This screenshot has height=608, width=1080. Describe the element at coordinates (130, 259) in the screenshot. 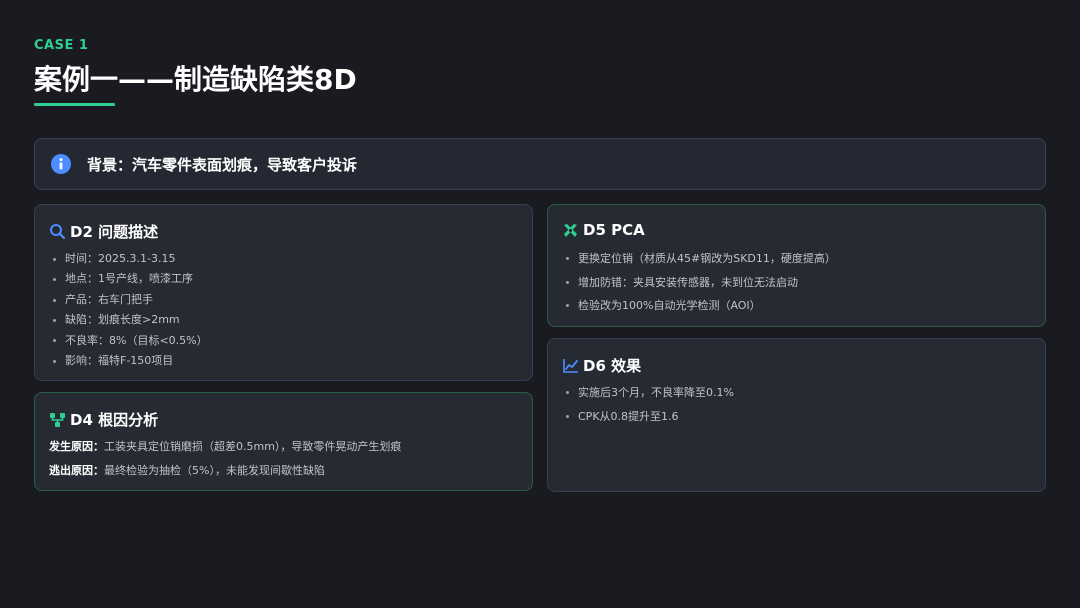

I see `list-item: 时间：2025.3.1-3.15` at that location.